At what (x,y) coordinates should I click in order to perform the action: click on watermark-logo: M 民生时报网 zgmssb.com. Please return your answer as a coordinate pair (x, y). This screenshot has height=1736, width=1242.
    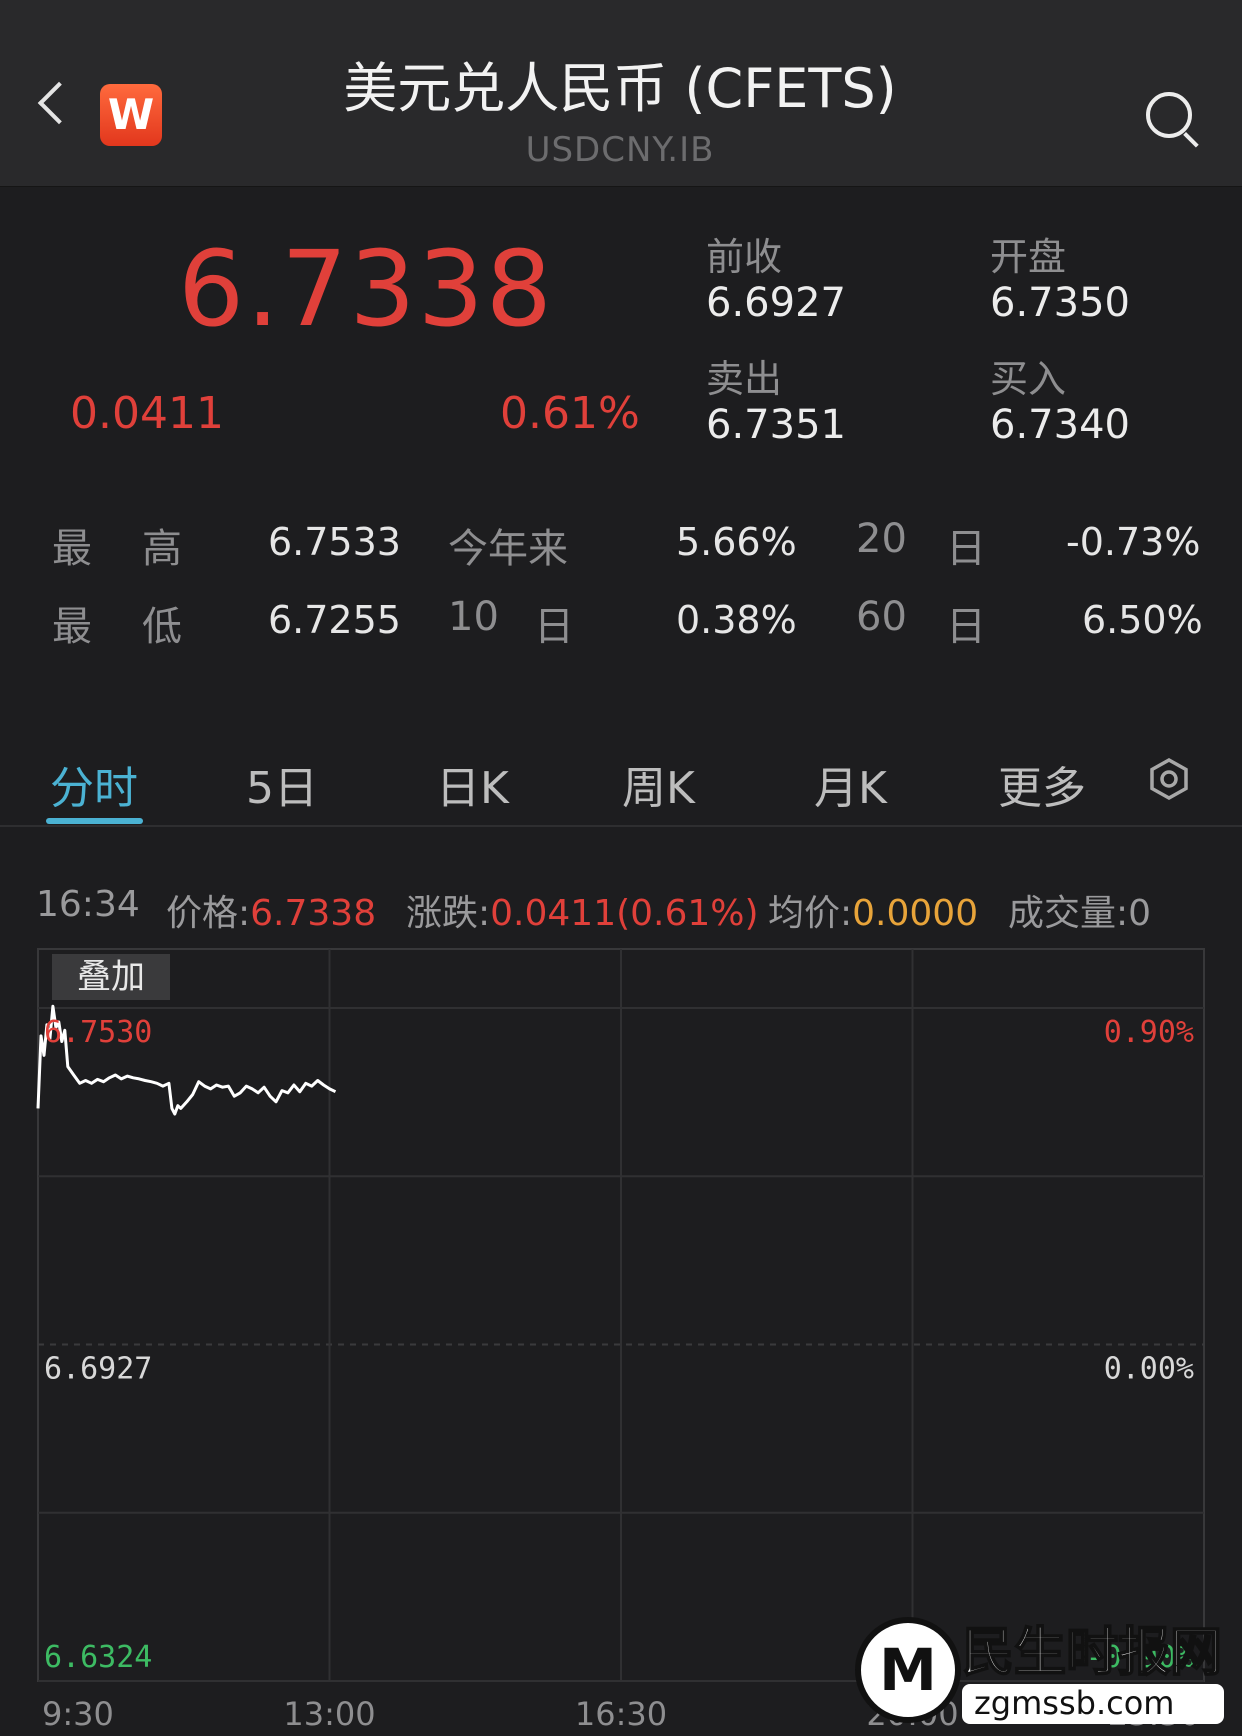
    Looking at the image, I should click on (1039, 1670).